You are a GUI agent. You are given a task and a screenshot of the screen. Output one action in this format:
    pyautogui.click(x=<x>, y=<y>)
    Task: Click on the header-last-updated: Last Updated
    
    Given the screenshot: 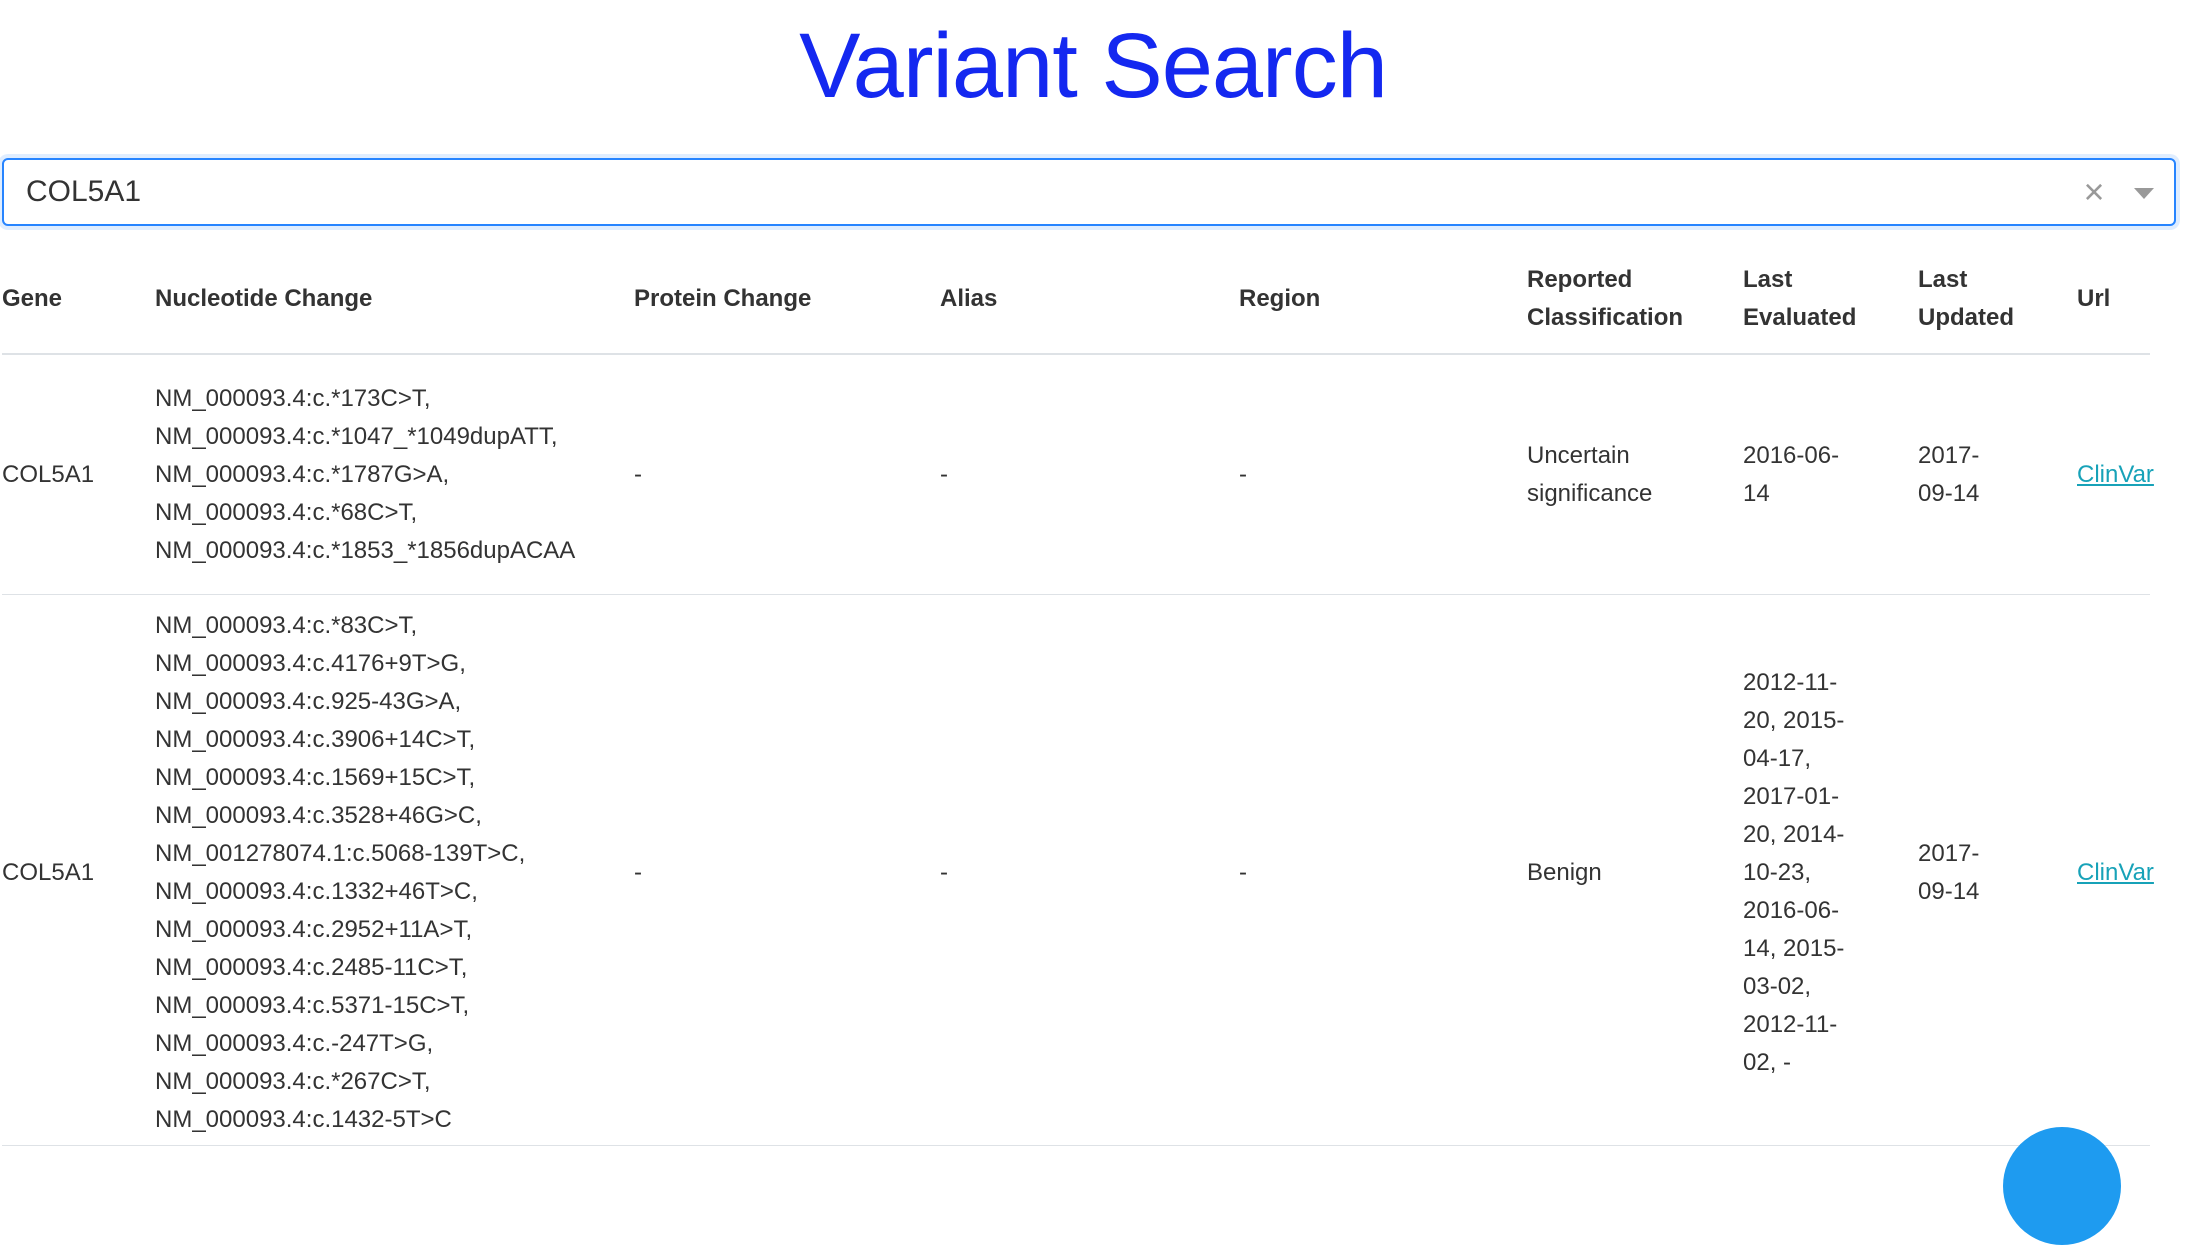 What is the action you would take?
    pyautogui.click(x=1997, y=299)
    